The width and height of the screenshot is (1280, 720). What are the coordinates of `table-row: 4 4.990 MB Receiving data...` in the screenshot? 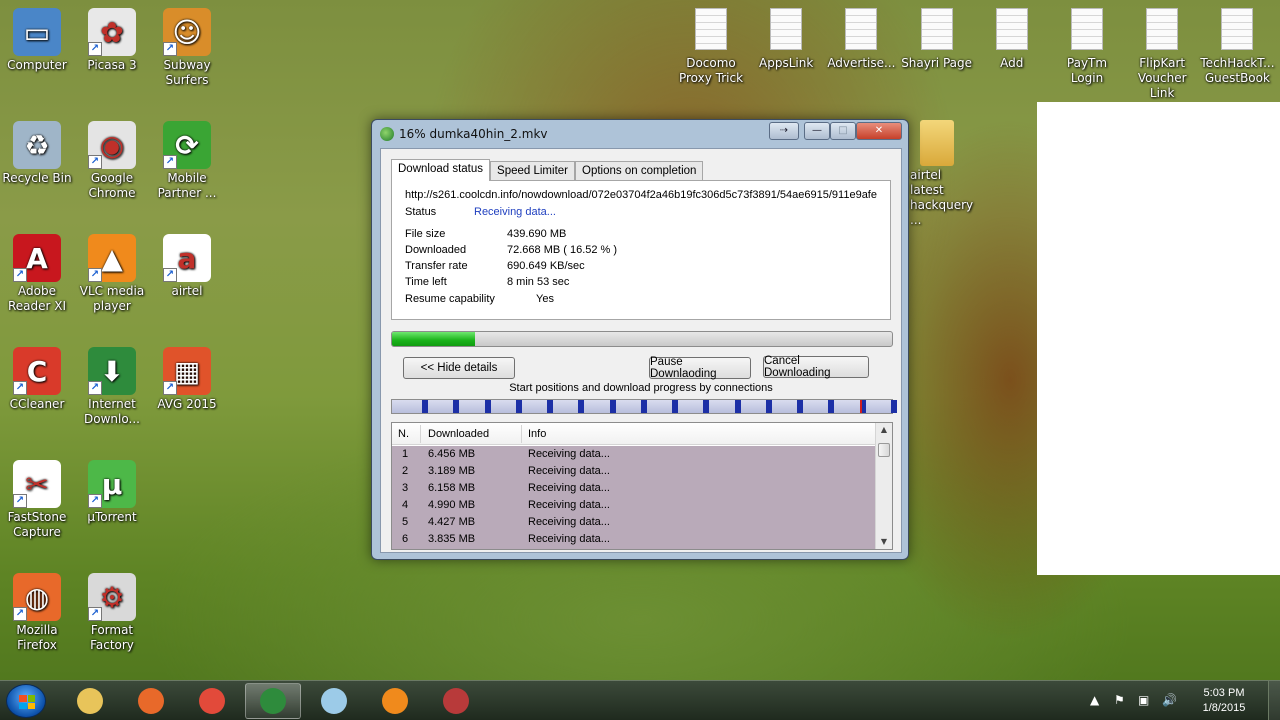 It's located at (634, 505).